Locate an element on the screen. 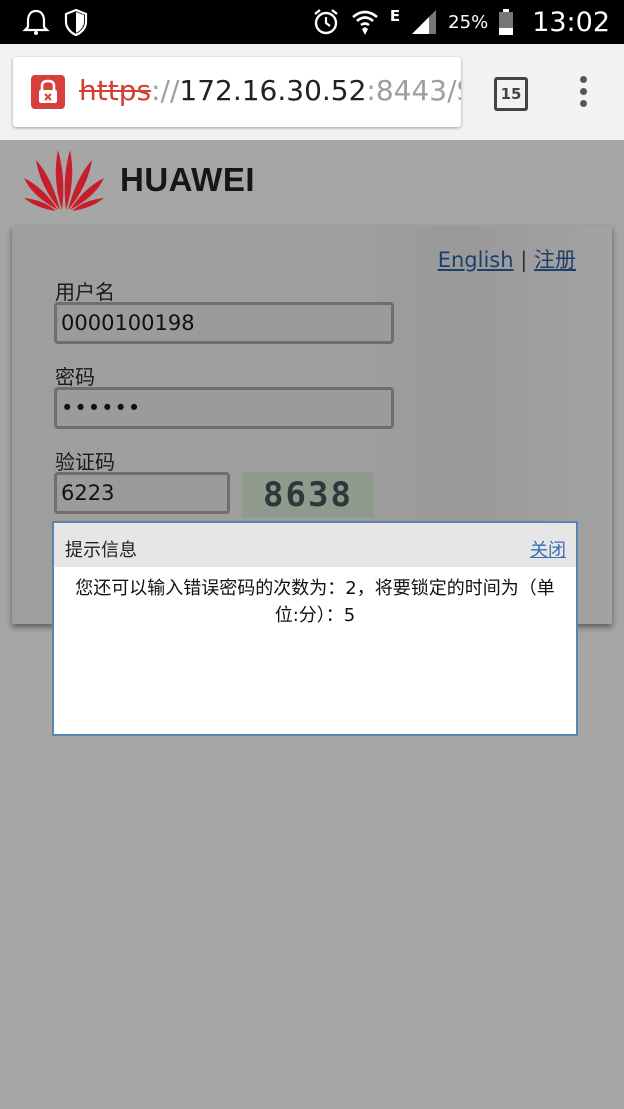 This screenshot has width=624, height=1109. english-link: English is located at coordinates (476, 260).